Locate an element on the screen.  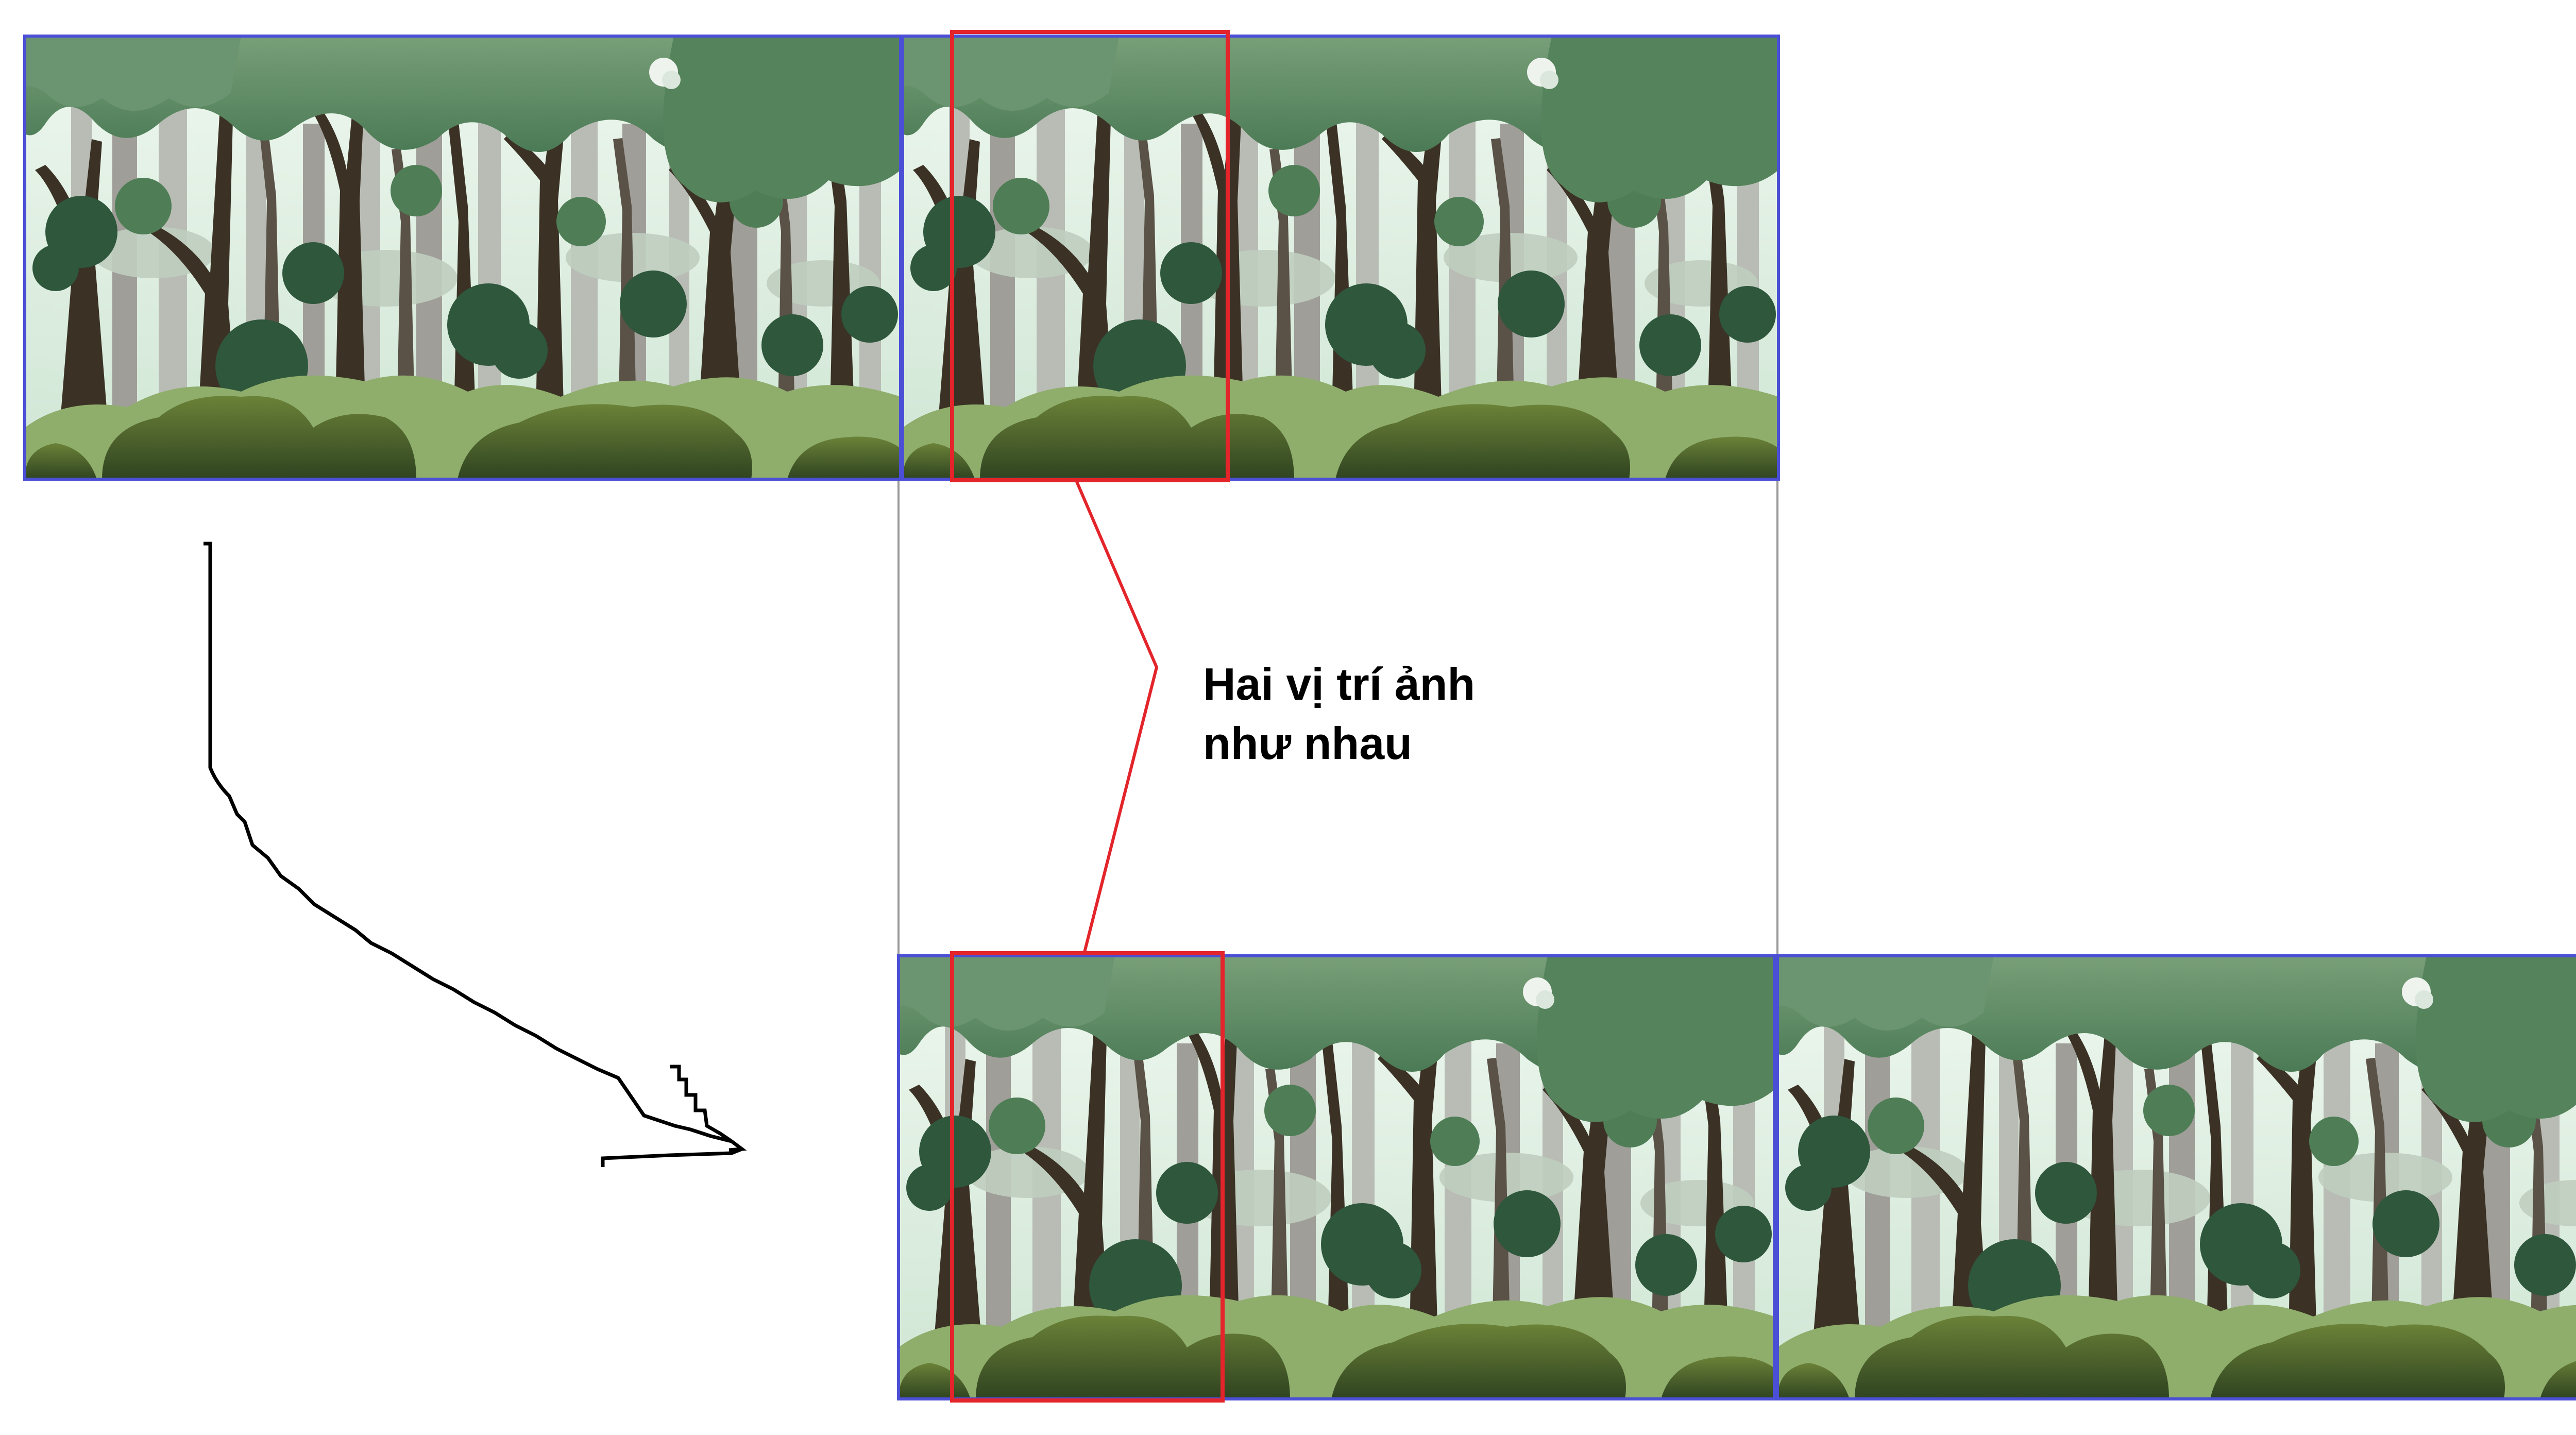
curved-arrow is located at coordinates (475, 854).